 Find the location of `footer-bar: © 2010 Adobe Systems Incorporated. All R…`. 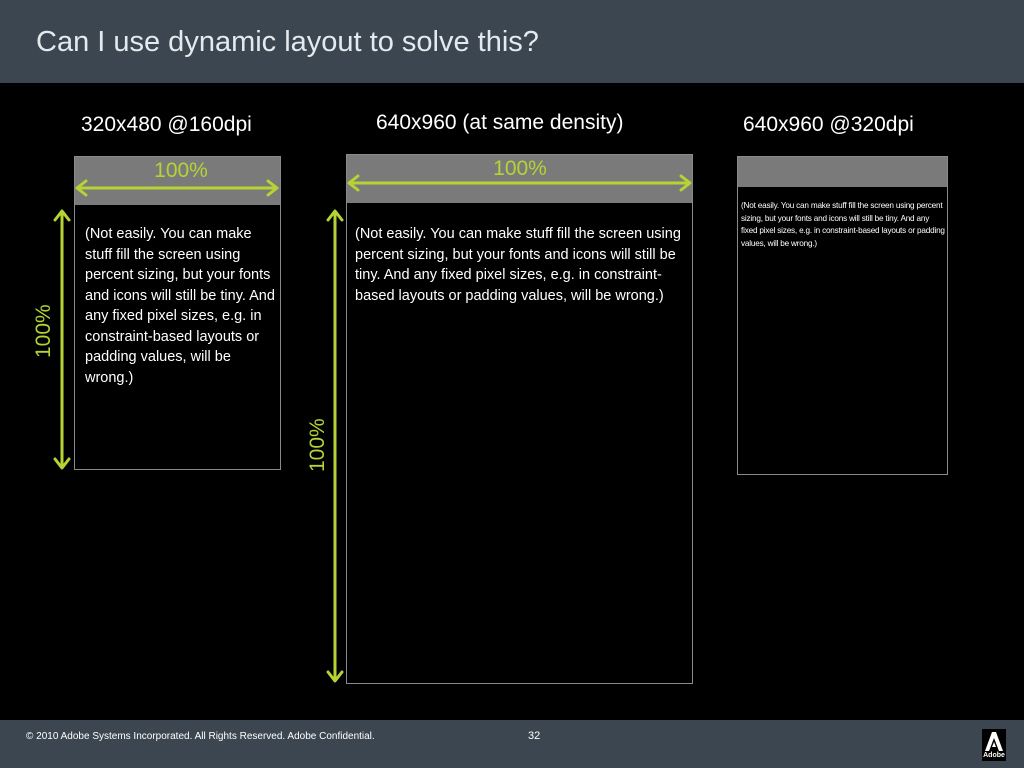

footer-bar: © 2010 Adobe Systems Incorporated. All R… is located at coordinates (512, 744).